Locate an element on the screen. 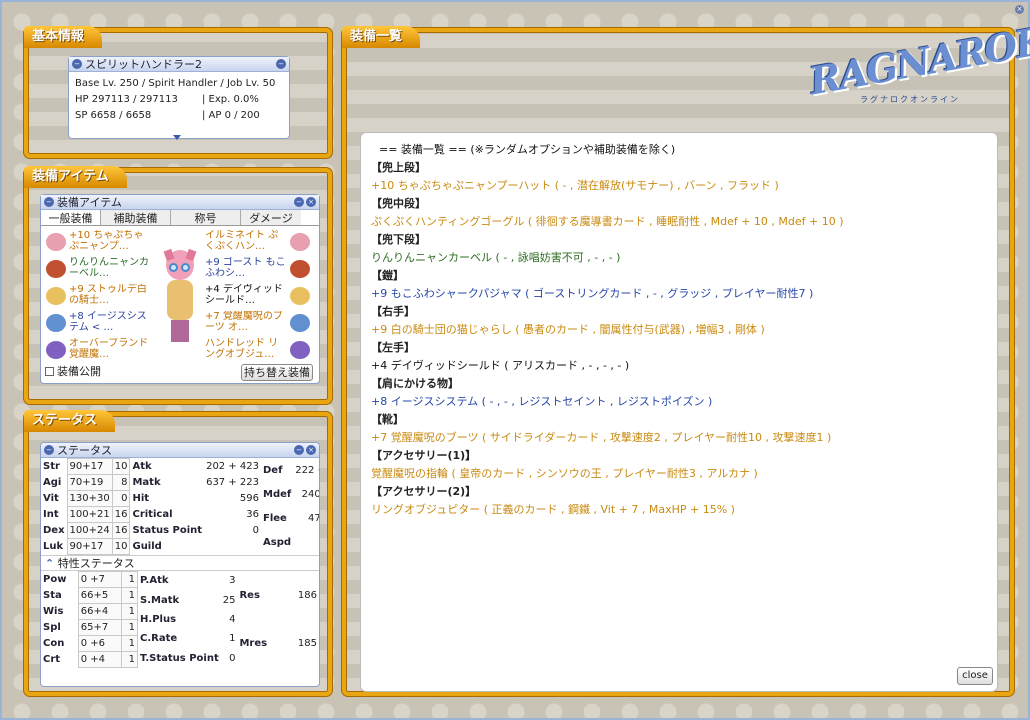 Image resolution: width=1030 pixels, height=720 pixels. window-close-icon: × is located at coordinates (1019, 9).